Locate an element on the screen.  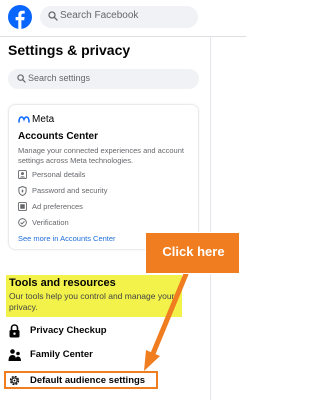
callout-text: Click here is located at coordinates (193, 251).